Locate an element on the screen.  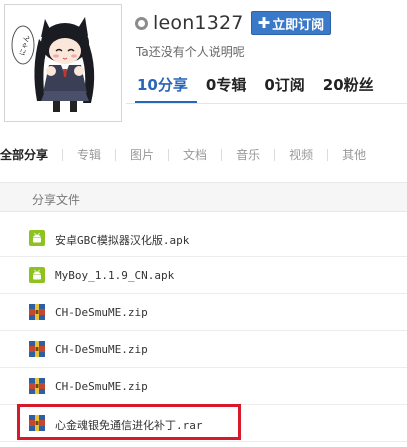
subscribe-button: ✚ 立即订阅 is located at coordinates (291, 23).